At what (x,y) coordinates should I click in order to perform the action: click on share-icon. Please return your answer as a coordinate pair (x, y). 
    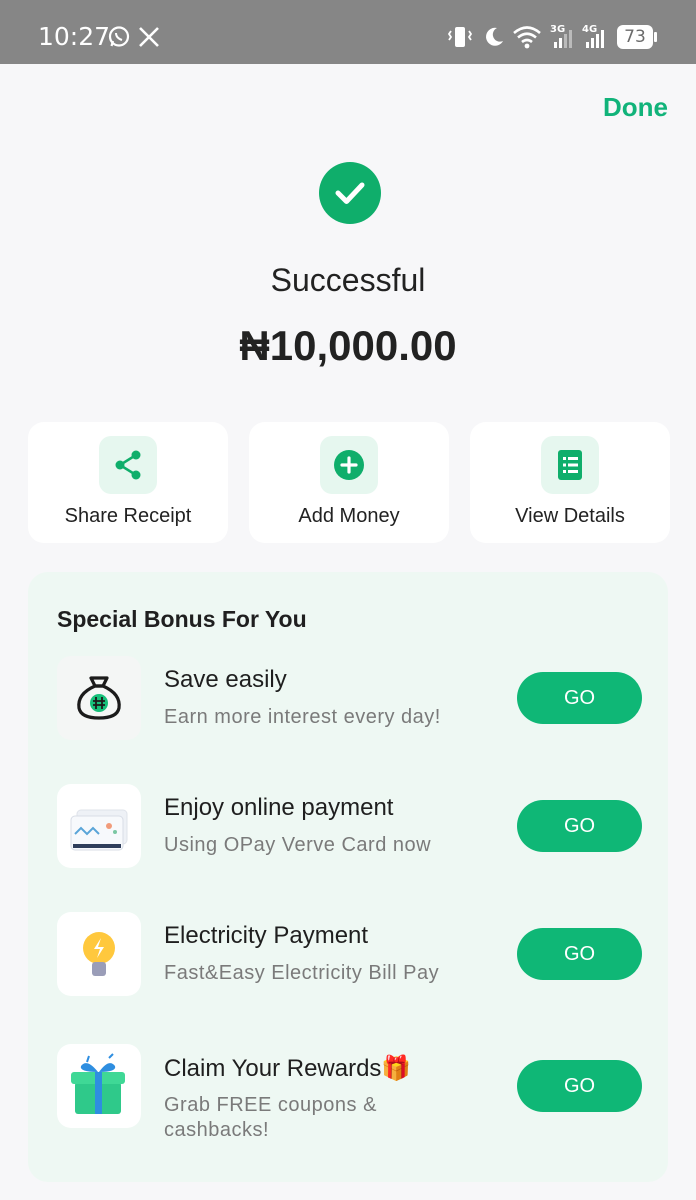
    Looking at the image, I should click on (128, 465).